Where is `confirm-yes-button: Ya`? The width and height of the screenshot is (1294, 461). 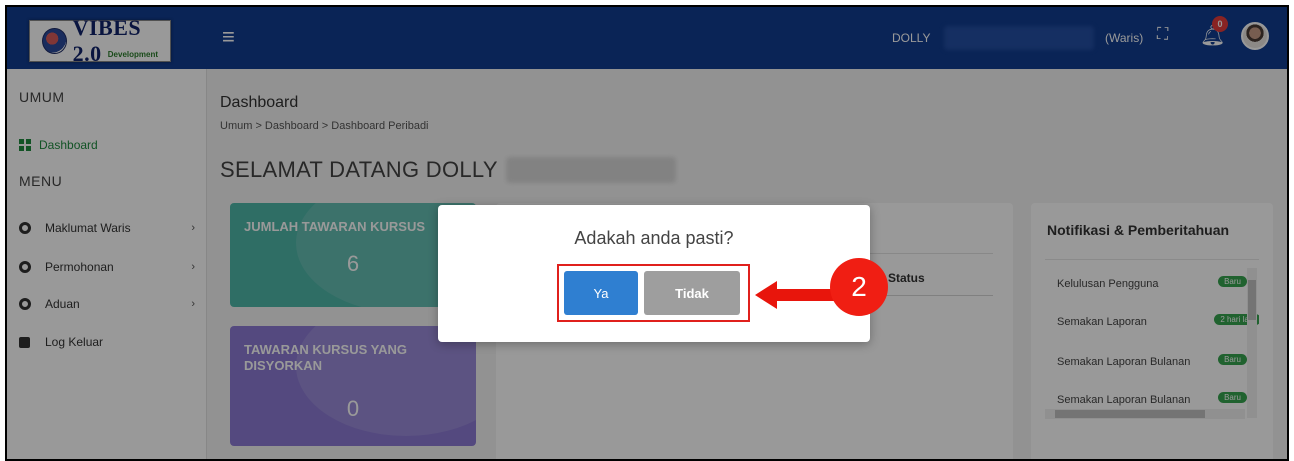 confirm-yes-button: Ya is located at coordinates (601, 293).